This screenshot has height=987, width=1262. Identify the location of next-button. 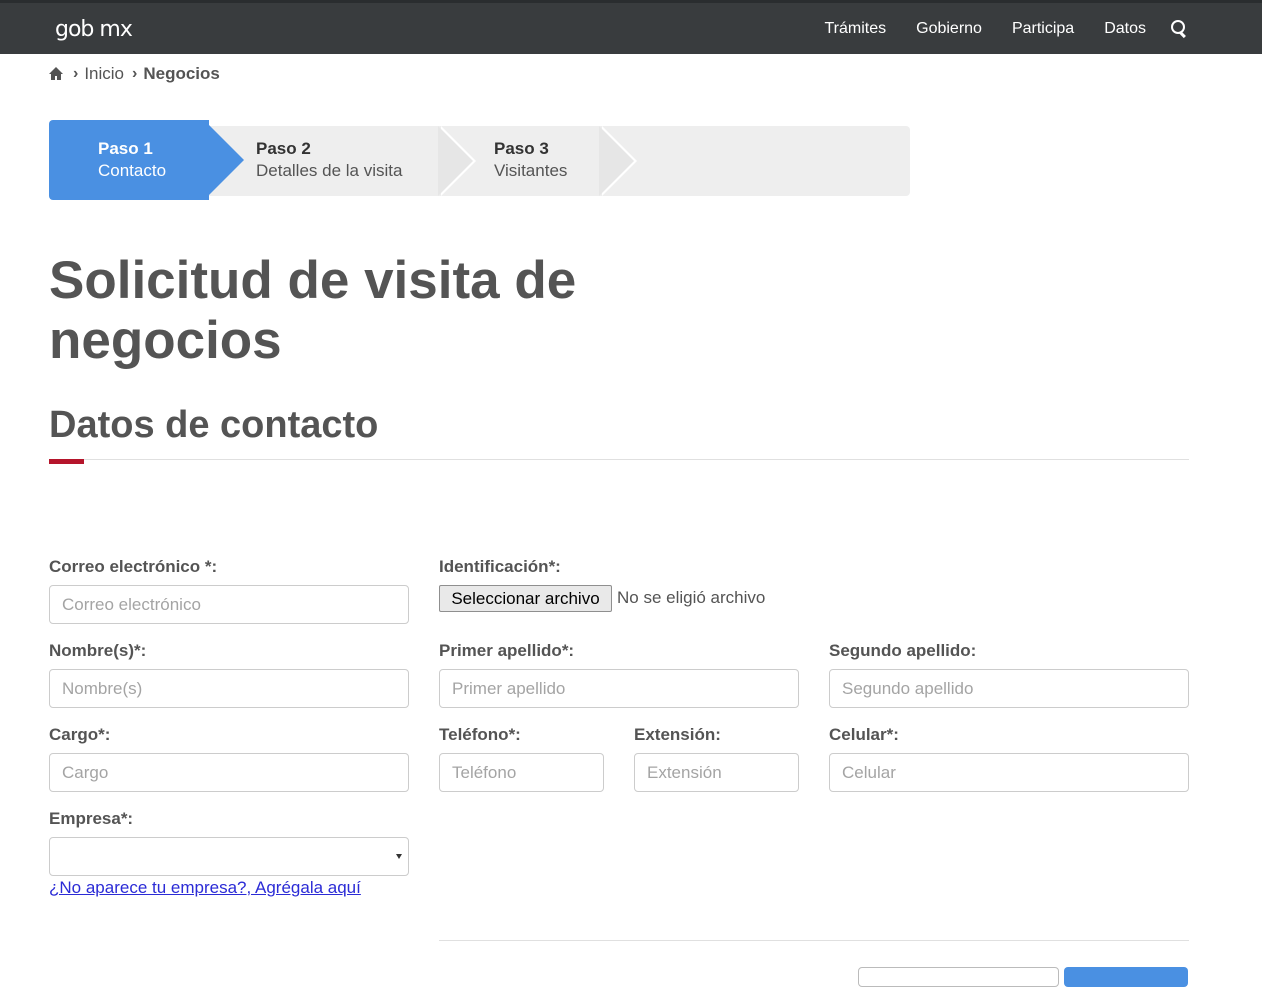
(1126, 977).